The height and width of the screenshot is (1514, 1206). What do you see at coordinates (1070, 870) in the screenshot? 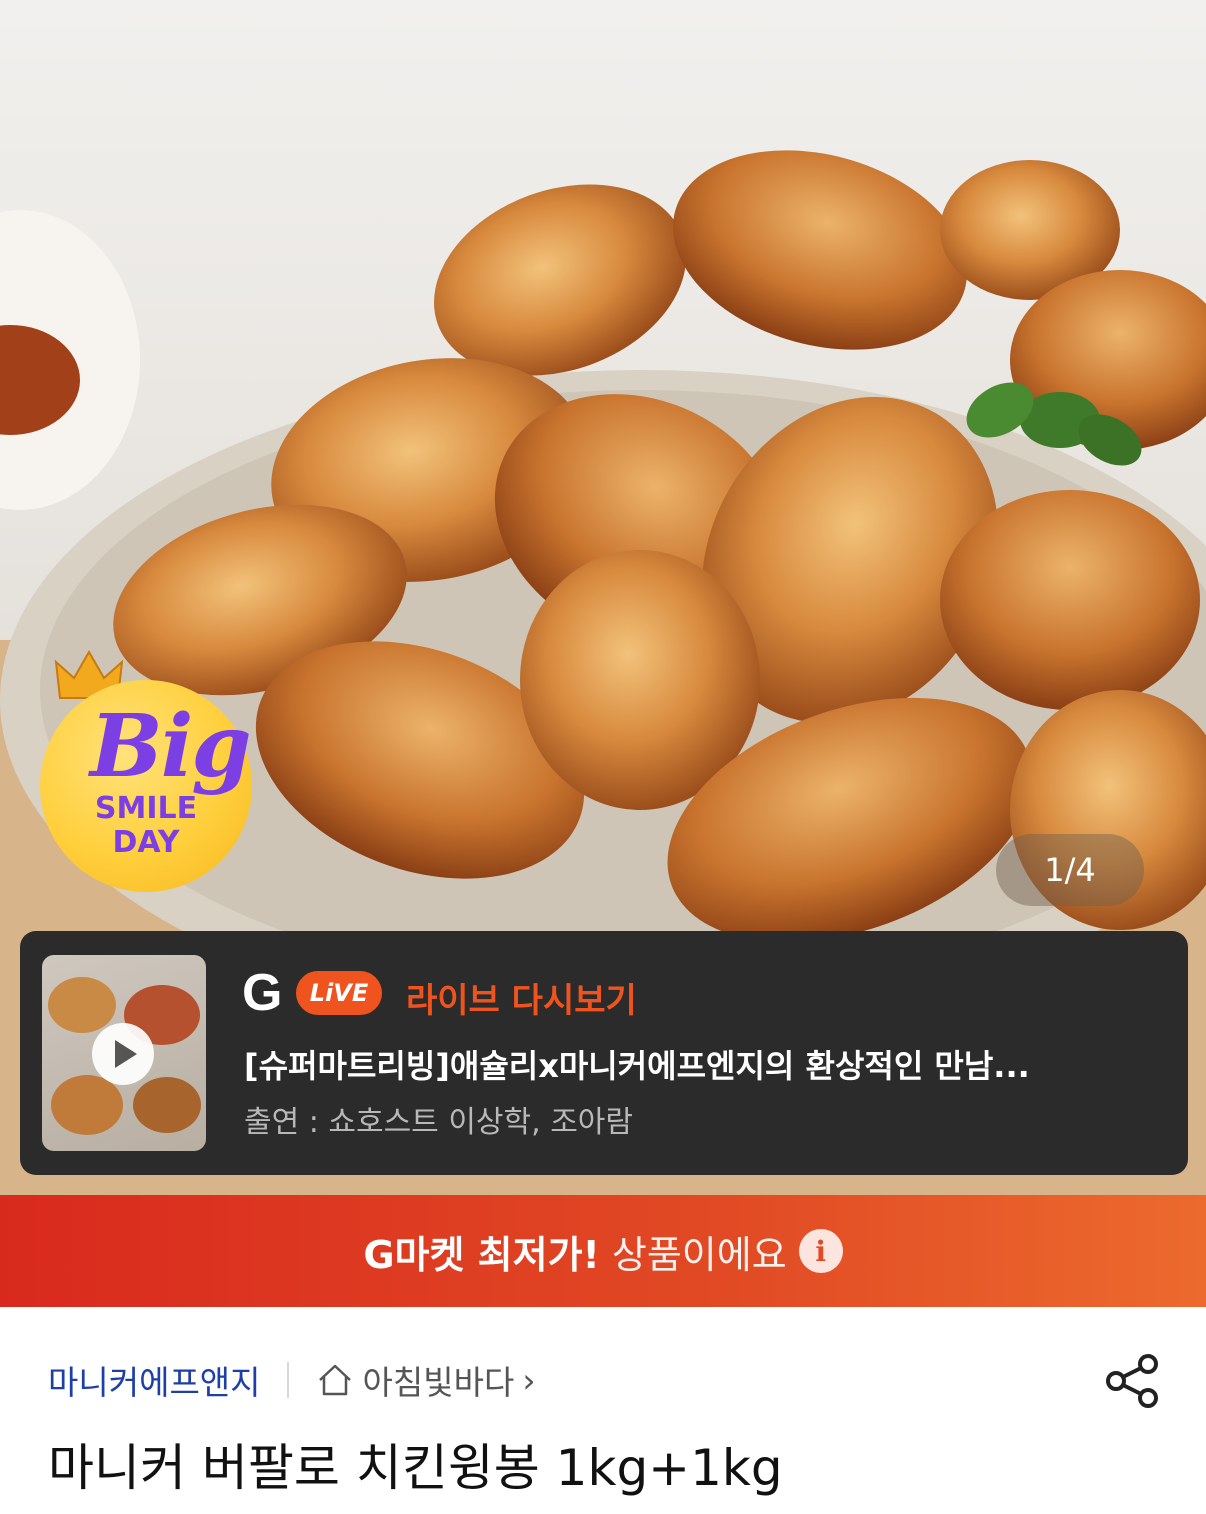
I see `image-page-indicator: 1/4` at bounding box center [1070, 870].